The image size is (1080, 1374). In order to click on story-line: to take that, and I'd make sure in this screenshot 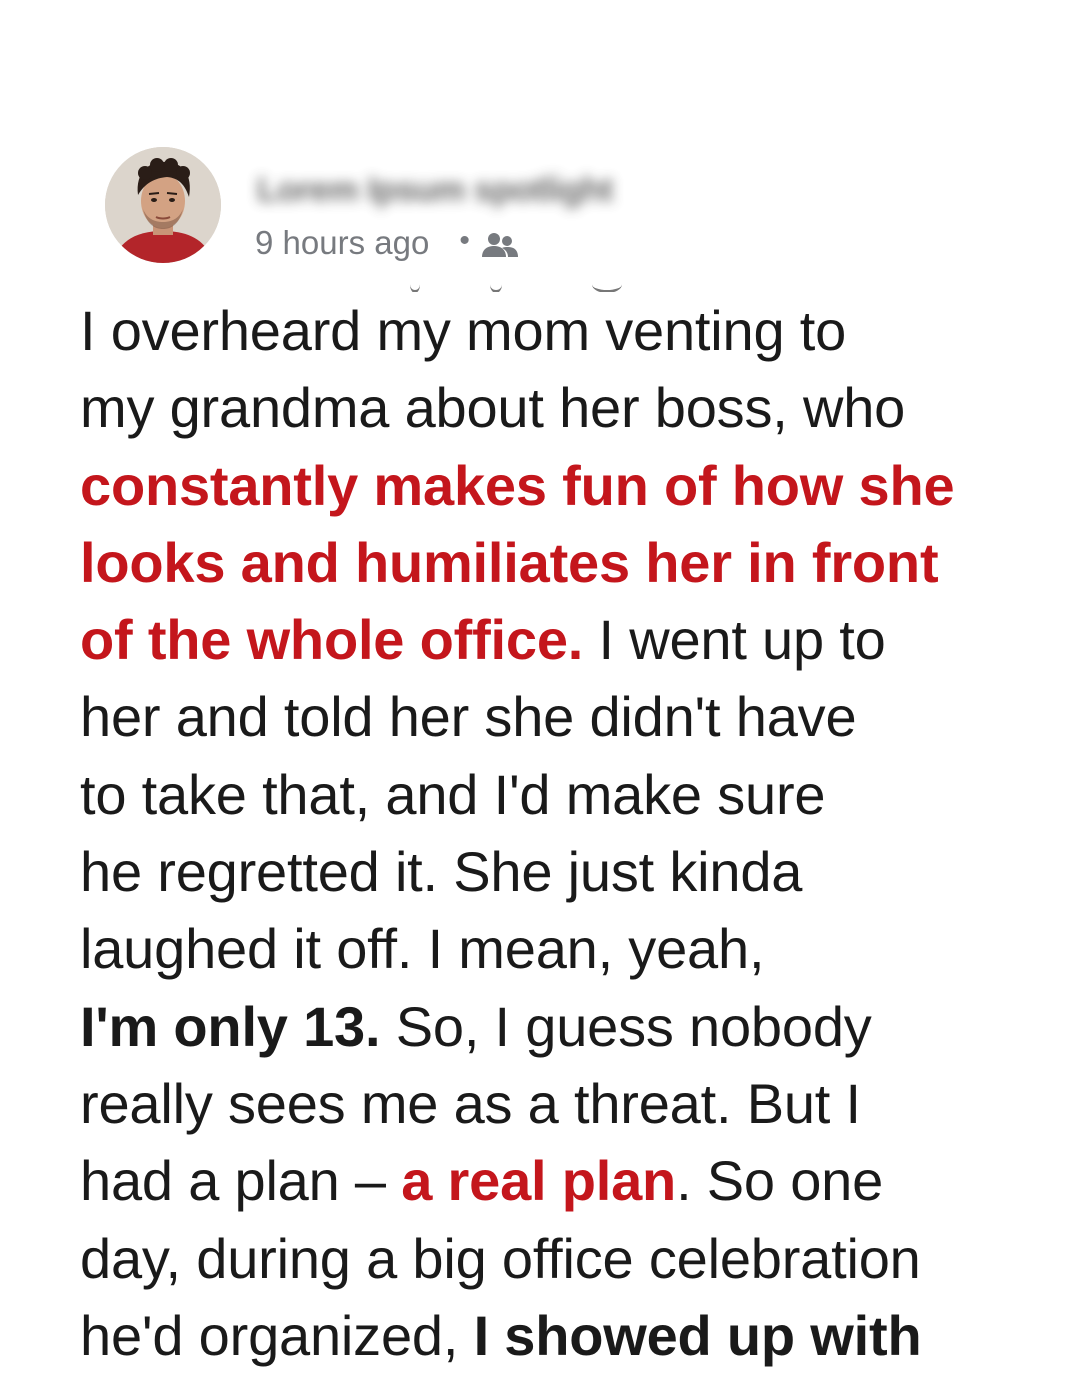, I will do `click(453, 794)`.